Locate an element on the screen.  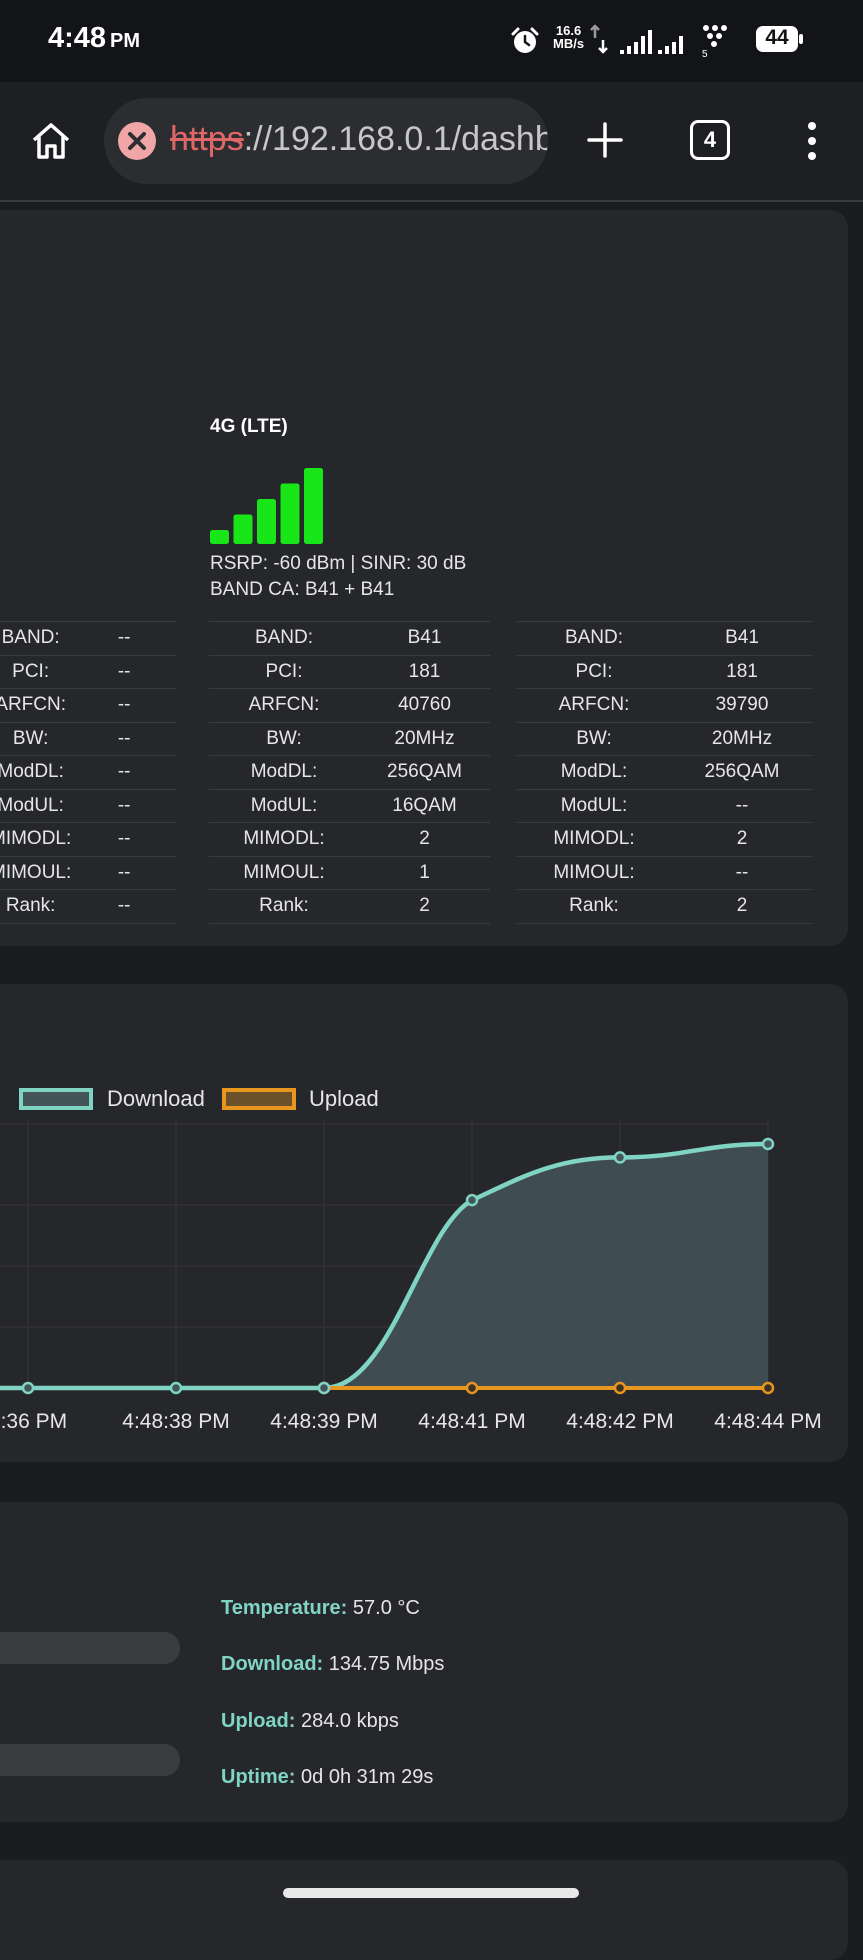
band-table-row: BAND: B41 is located at coordinates (665, 638).